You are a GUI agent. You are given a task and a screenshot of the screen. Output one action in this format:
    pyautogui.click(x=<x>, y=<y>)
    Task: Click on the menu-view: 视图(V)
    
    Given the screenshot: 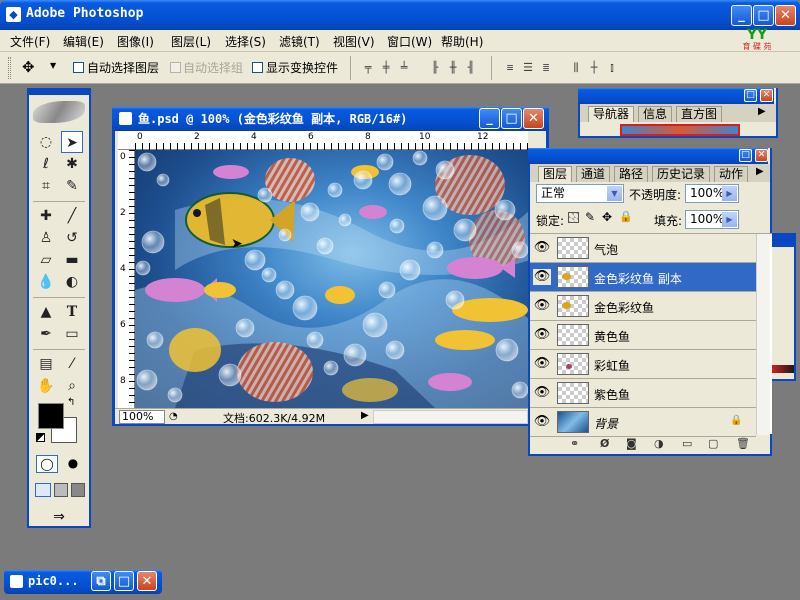 What is the action you would take?
    pyautogui.click(x=354, y=41)
    